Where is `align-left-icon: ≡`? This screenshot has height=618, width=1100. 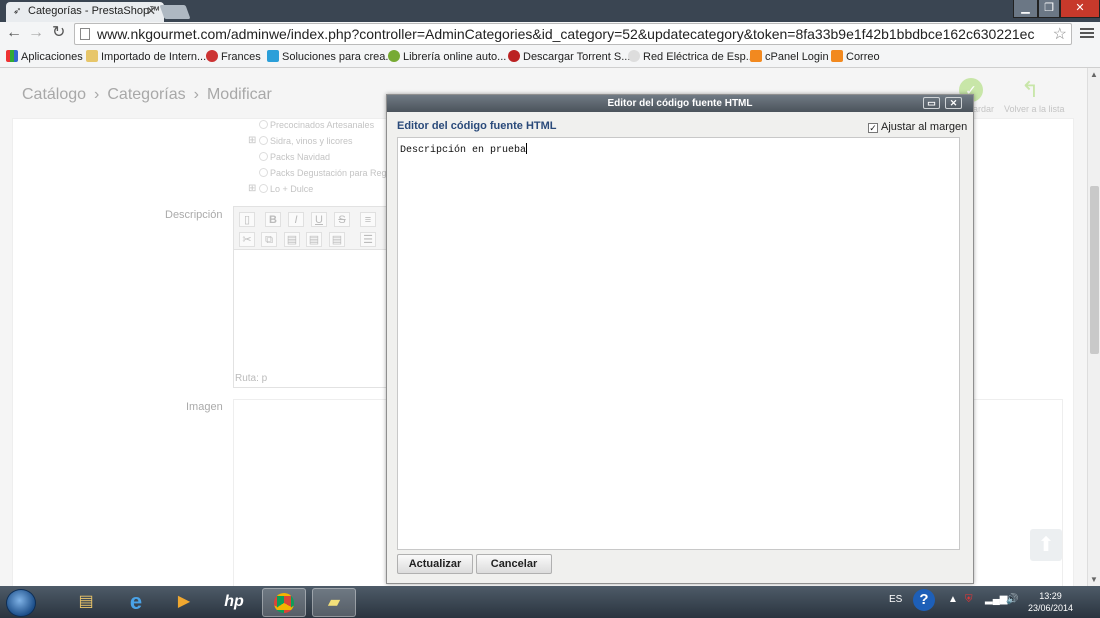
align-left-icon: ≡ is located at coordinates (368, 219).